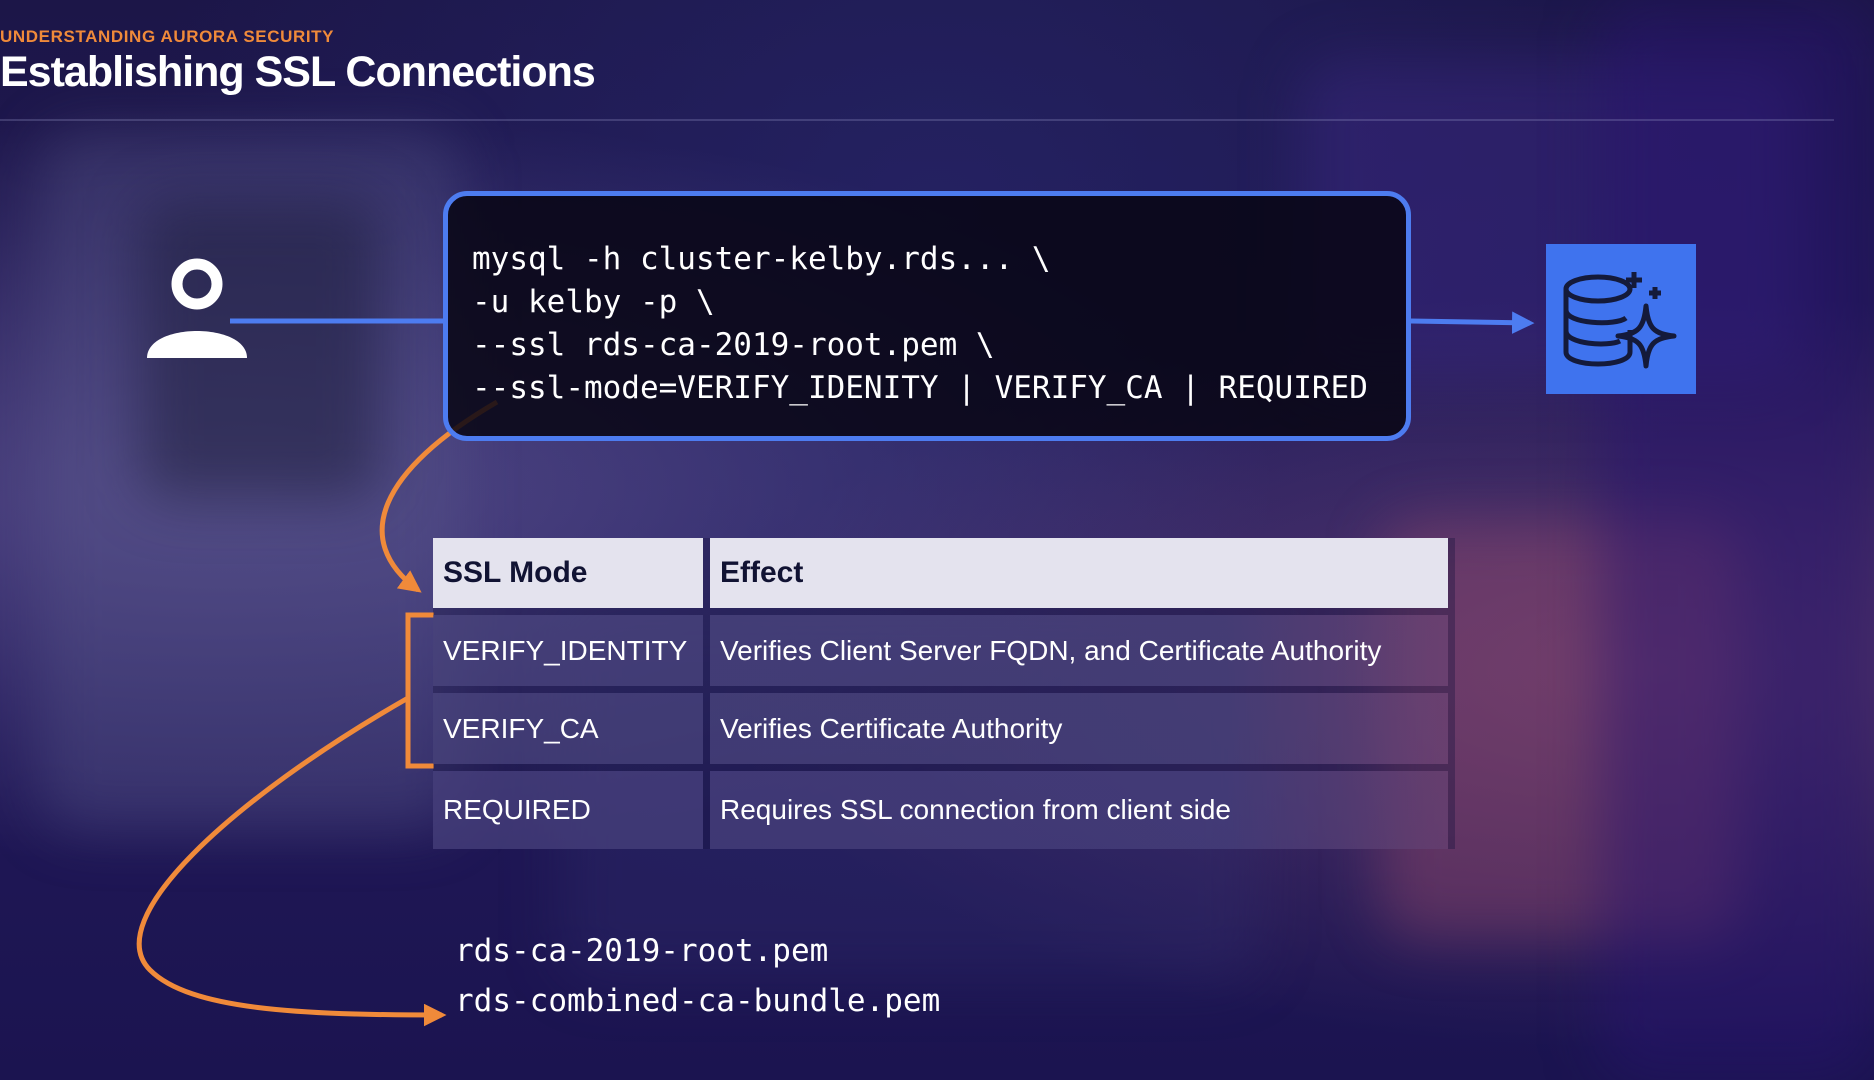 This screenshot has height=1080, width=1874. What do you see at coordinates (761, 259) in the screenshot?
I see `command-line-1: mysql -h cluster-kelby.rds... \` at bounding box center [761, 259].